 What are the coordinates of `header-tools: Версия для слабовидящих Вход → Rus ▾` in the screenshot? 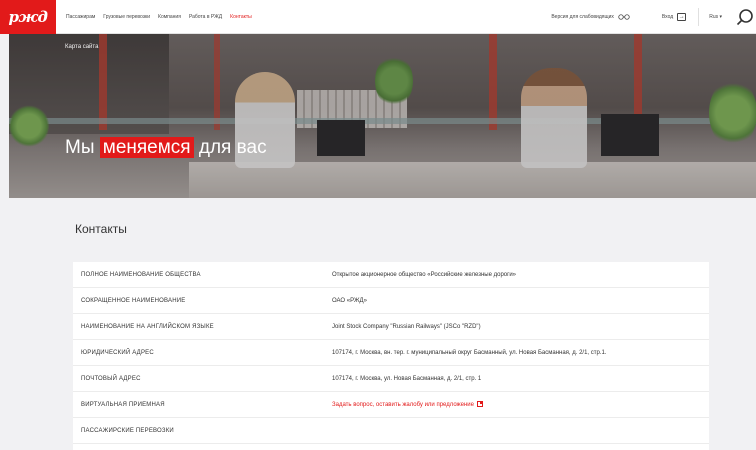 It's located at (653, 17).